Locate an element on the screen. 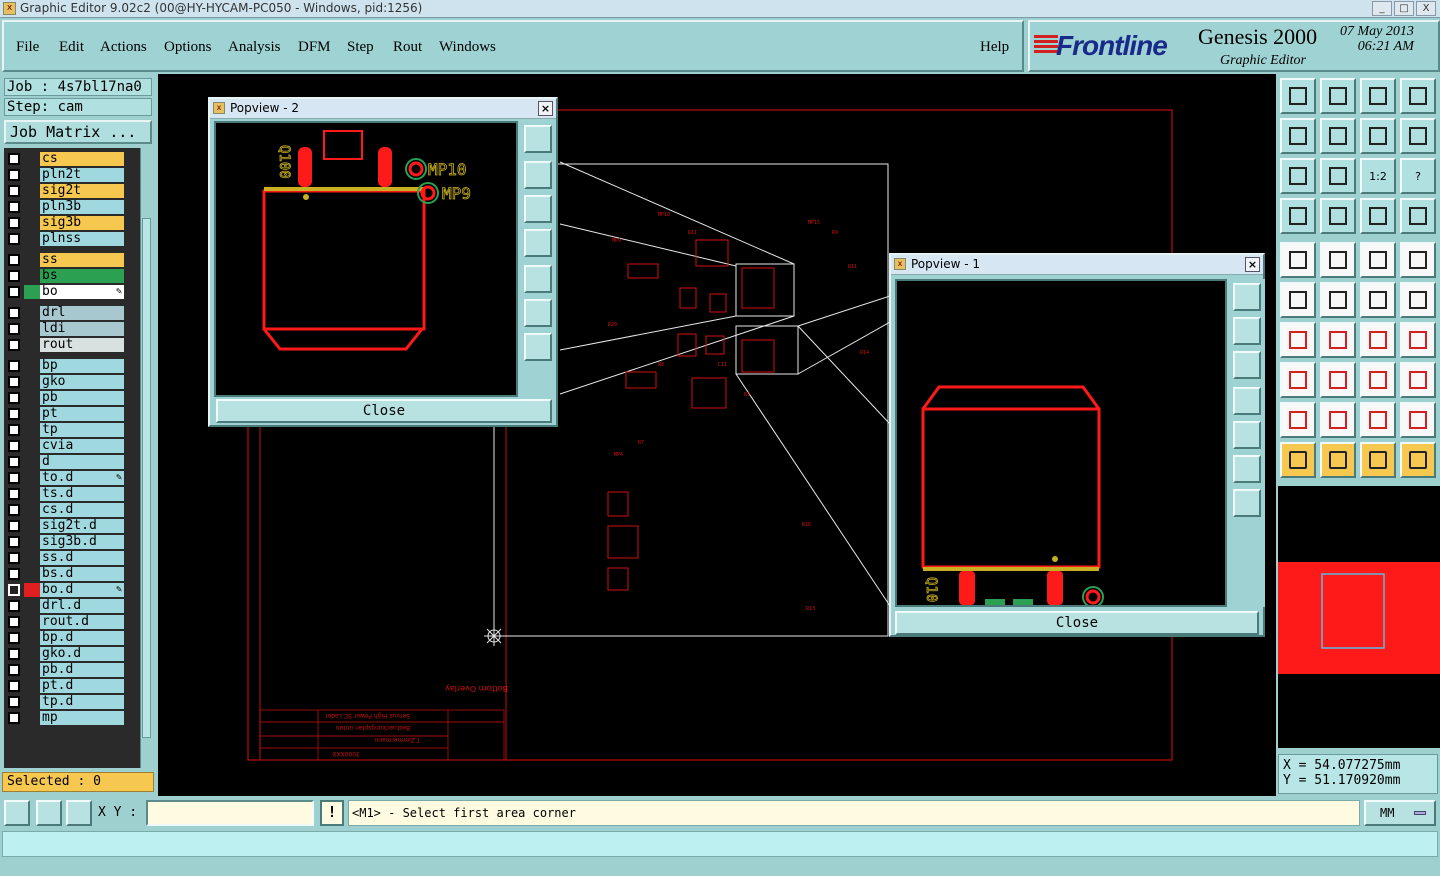  popview-2-close-x: × is located at coordinates (545, 108).